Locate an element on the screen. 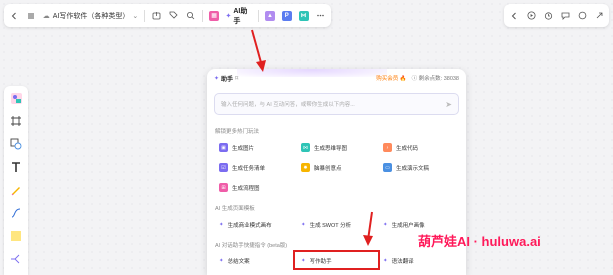  annotation-highlight-box is located at coordinates (336, 260).